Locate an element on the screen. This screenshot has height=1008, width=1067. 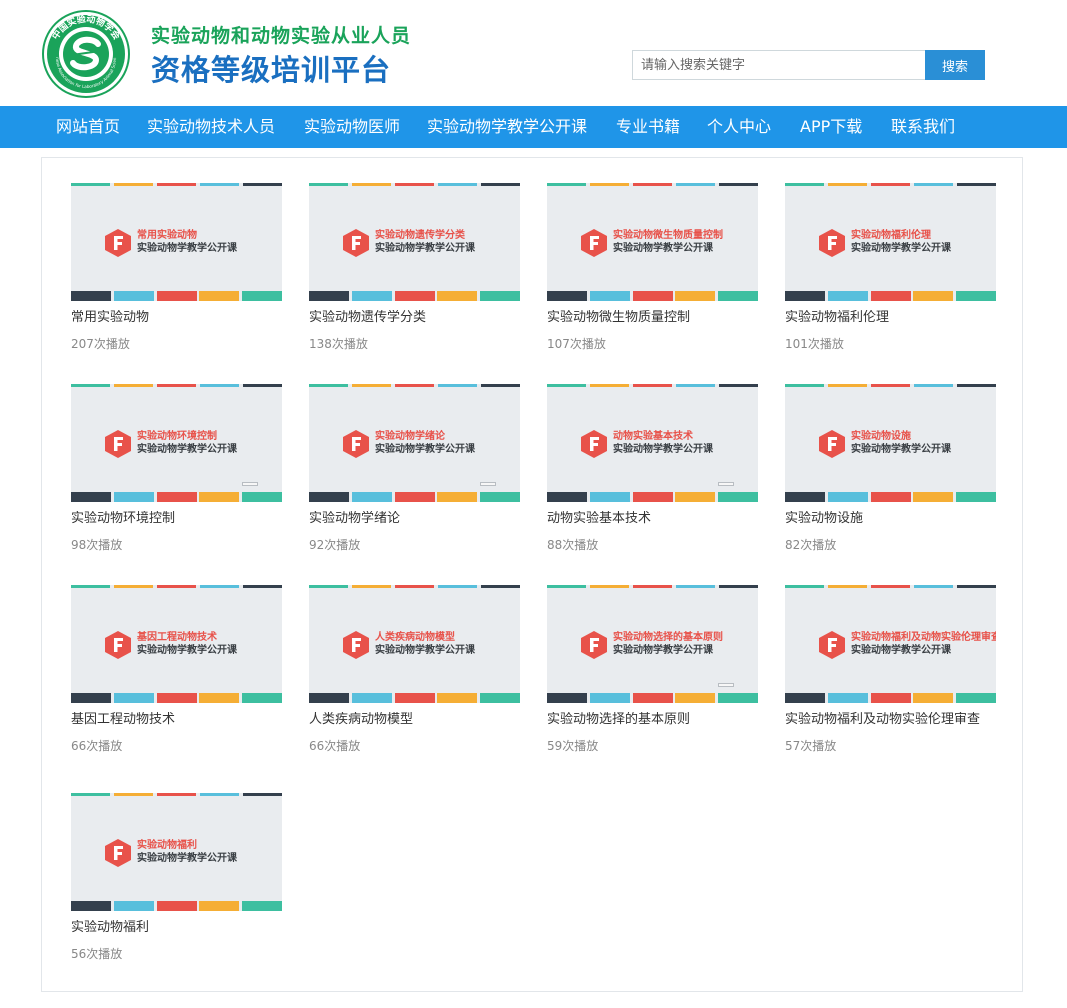
course-title: 常用实验动物 is located at coordinates (176, 318).